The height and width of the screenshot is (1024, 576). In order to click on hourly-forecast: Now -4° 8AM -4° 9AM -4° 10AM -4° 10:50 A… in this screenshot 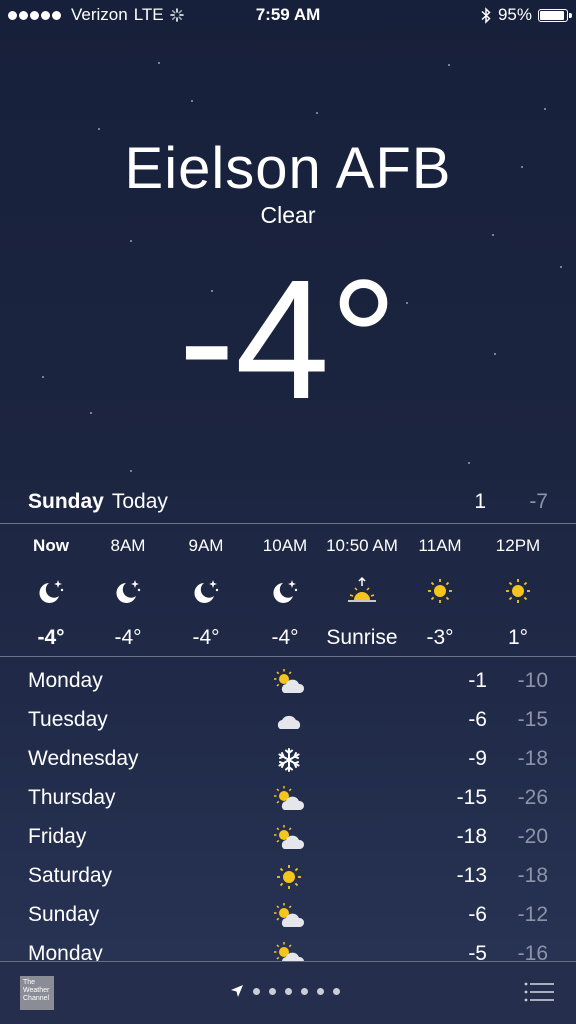, I will do `click(288, 590)`.